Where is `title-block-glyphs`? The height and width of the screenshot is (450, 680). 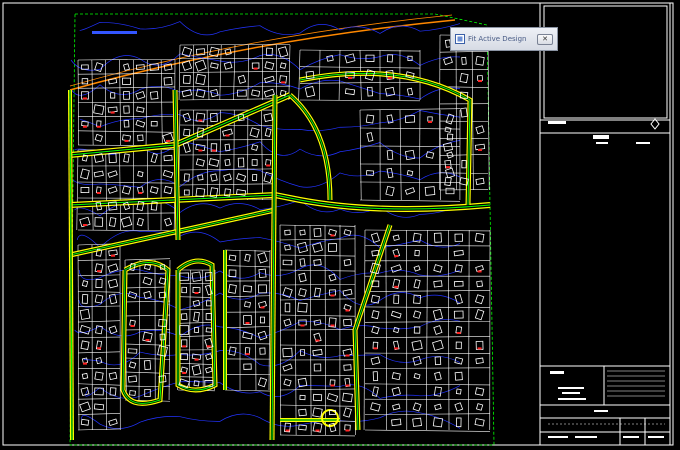 title-block-glyphs is located at coordinates (606, 279).